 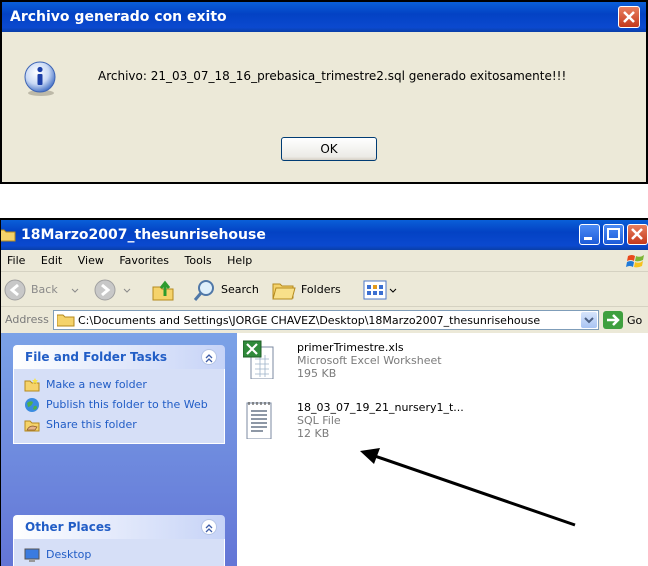 What do you see at coordinates (32, 385) in the screenshot?
I see `new-folder-icon` at bounding box center [32, 385].